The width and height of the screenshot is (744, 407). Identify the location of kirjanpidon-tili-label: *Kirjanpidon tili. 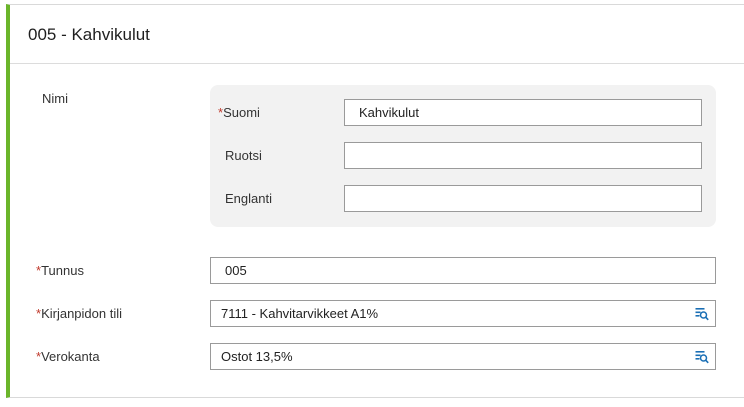
(79, 313).